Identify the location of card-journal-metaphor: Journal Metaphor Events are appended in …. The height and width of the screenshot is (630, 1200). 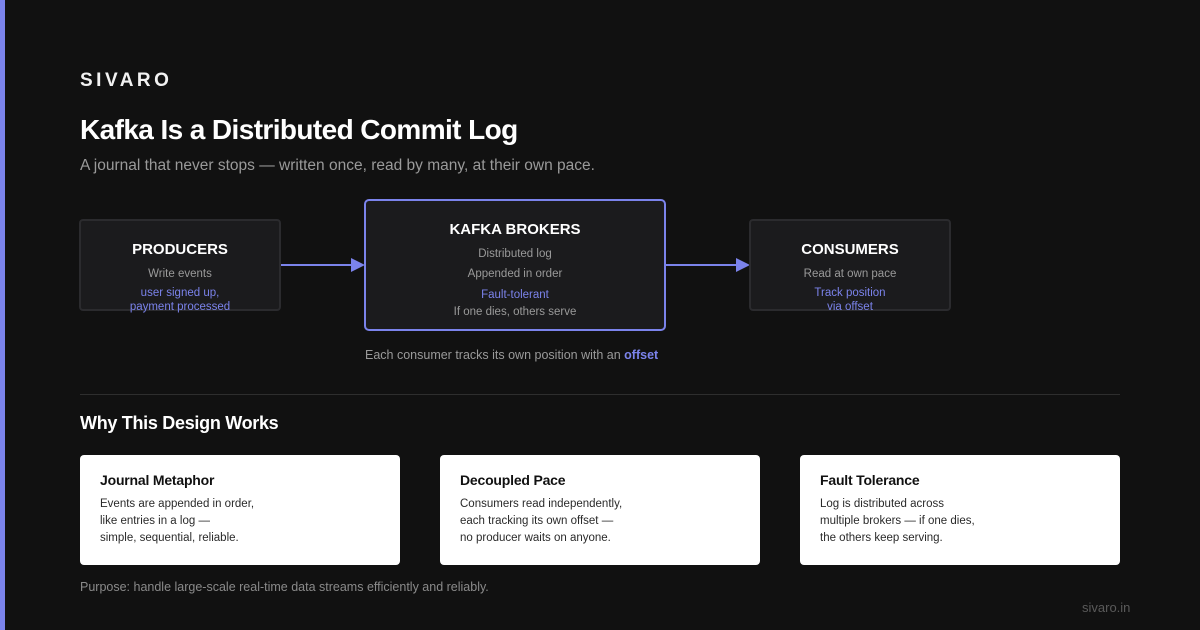
(240, 510).